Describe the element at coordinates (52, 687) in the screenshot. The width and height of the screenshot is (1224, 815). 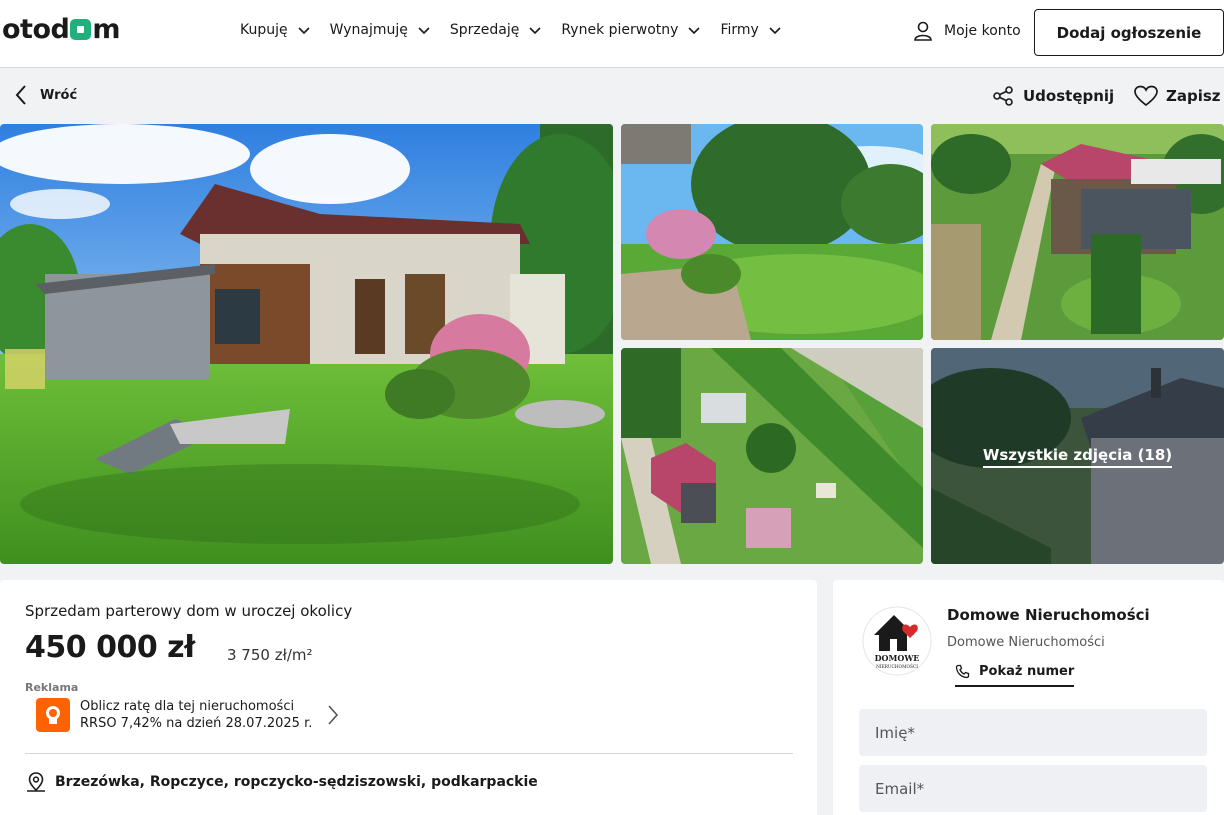
I see `ad-label: Reklama` at that location.